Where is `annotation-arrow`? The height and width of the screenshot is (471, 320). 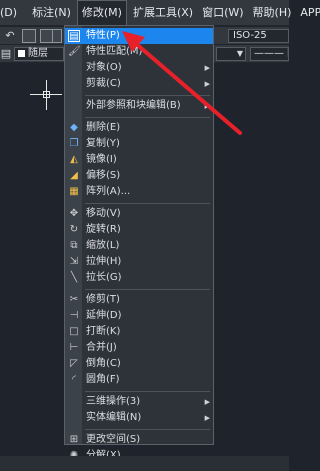 annotation-arrow is located at coordinates (182, 83).